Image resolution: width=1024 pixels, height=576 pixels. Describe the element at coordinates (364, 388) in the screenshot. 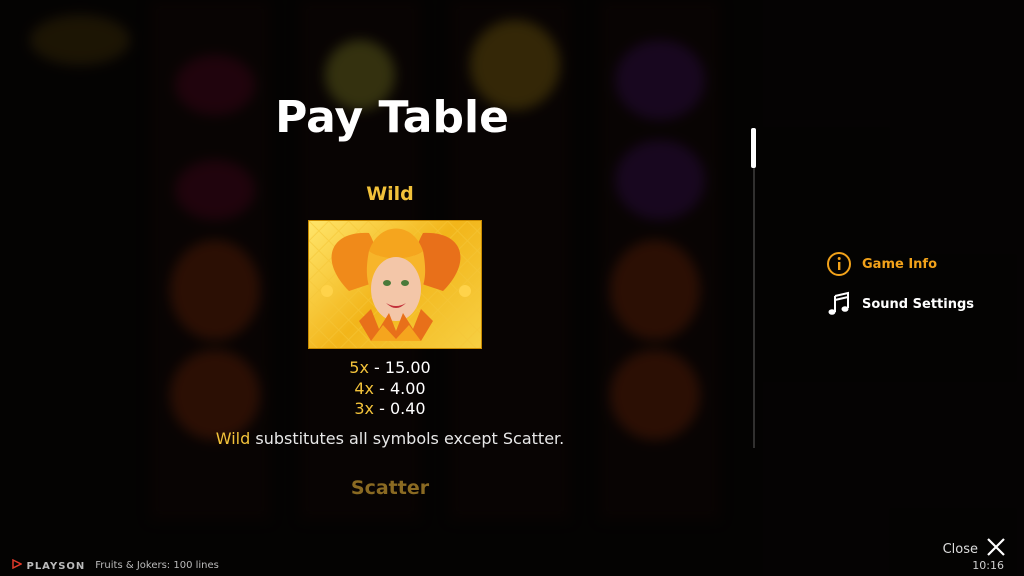

I see `pay-multiplier: 4x` at that location.